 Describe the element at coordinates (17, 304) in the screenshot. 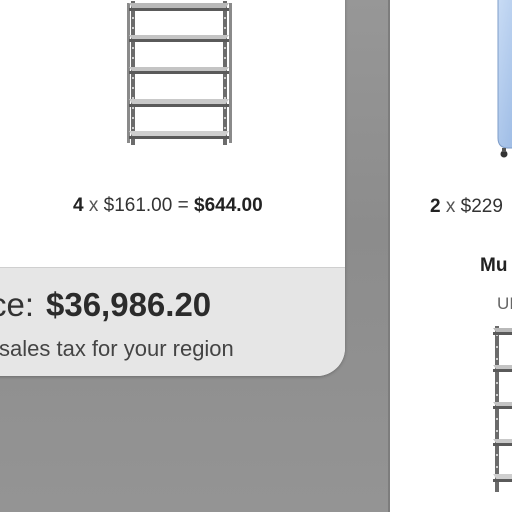

I see `total-label: ce:` at that location.